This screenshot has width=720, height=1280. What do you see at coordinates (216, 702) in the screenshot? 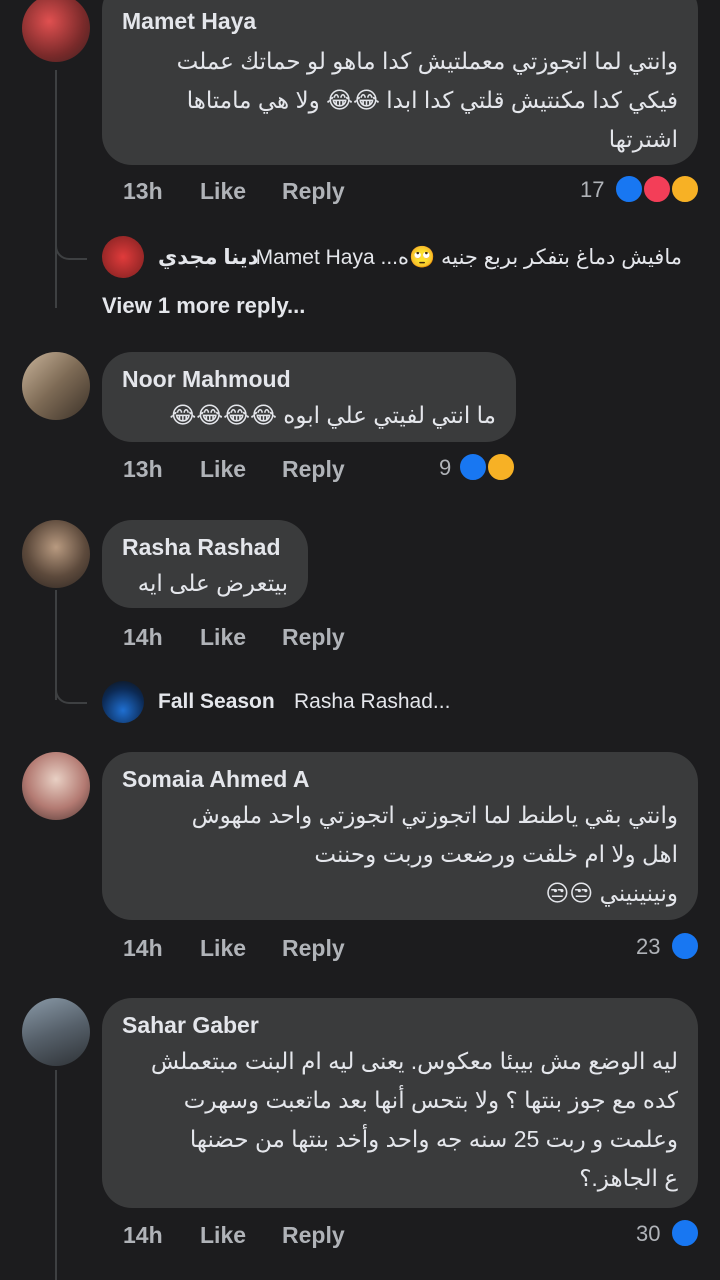
I see `reply-author: Fall Season` at bounding box center [216, 702].